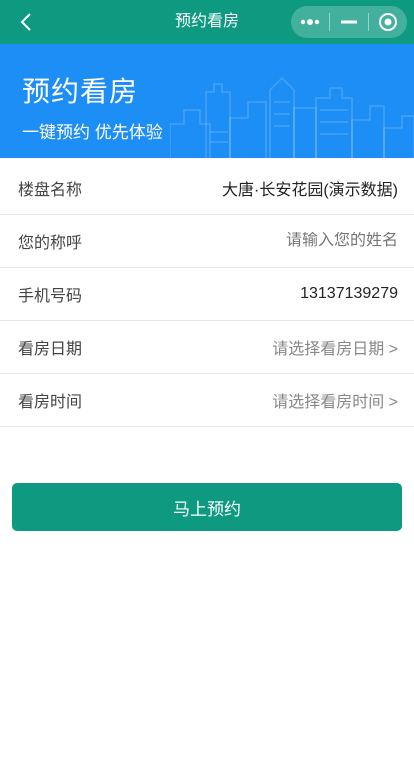 Image resolution: width=414 pixels, height=780 pixels. What do you see at coordinates (50, 349) in the screenshot?
I see `date-label: 看房日期` at bounding box center [50, 349].